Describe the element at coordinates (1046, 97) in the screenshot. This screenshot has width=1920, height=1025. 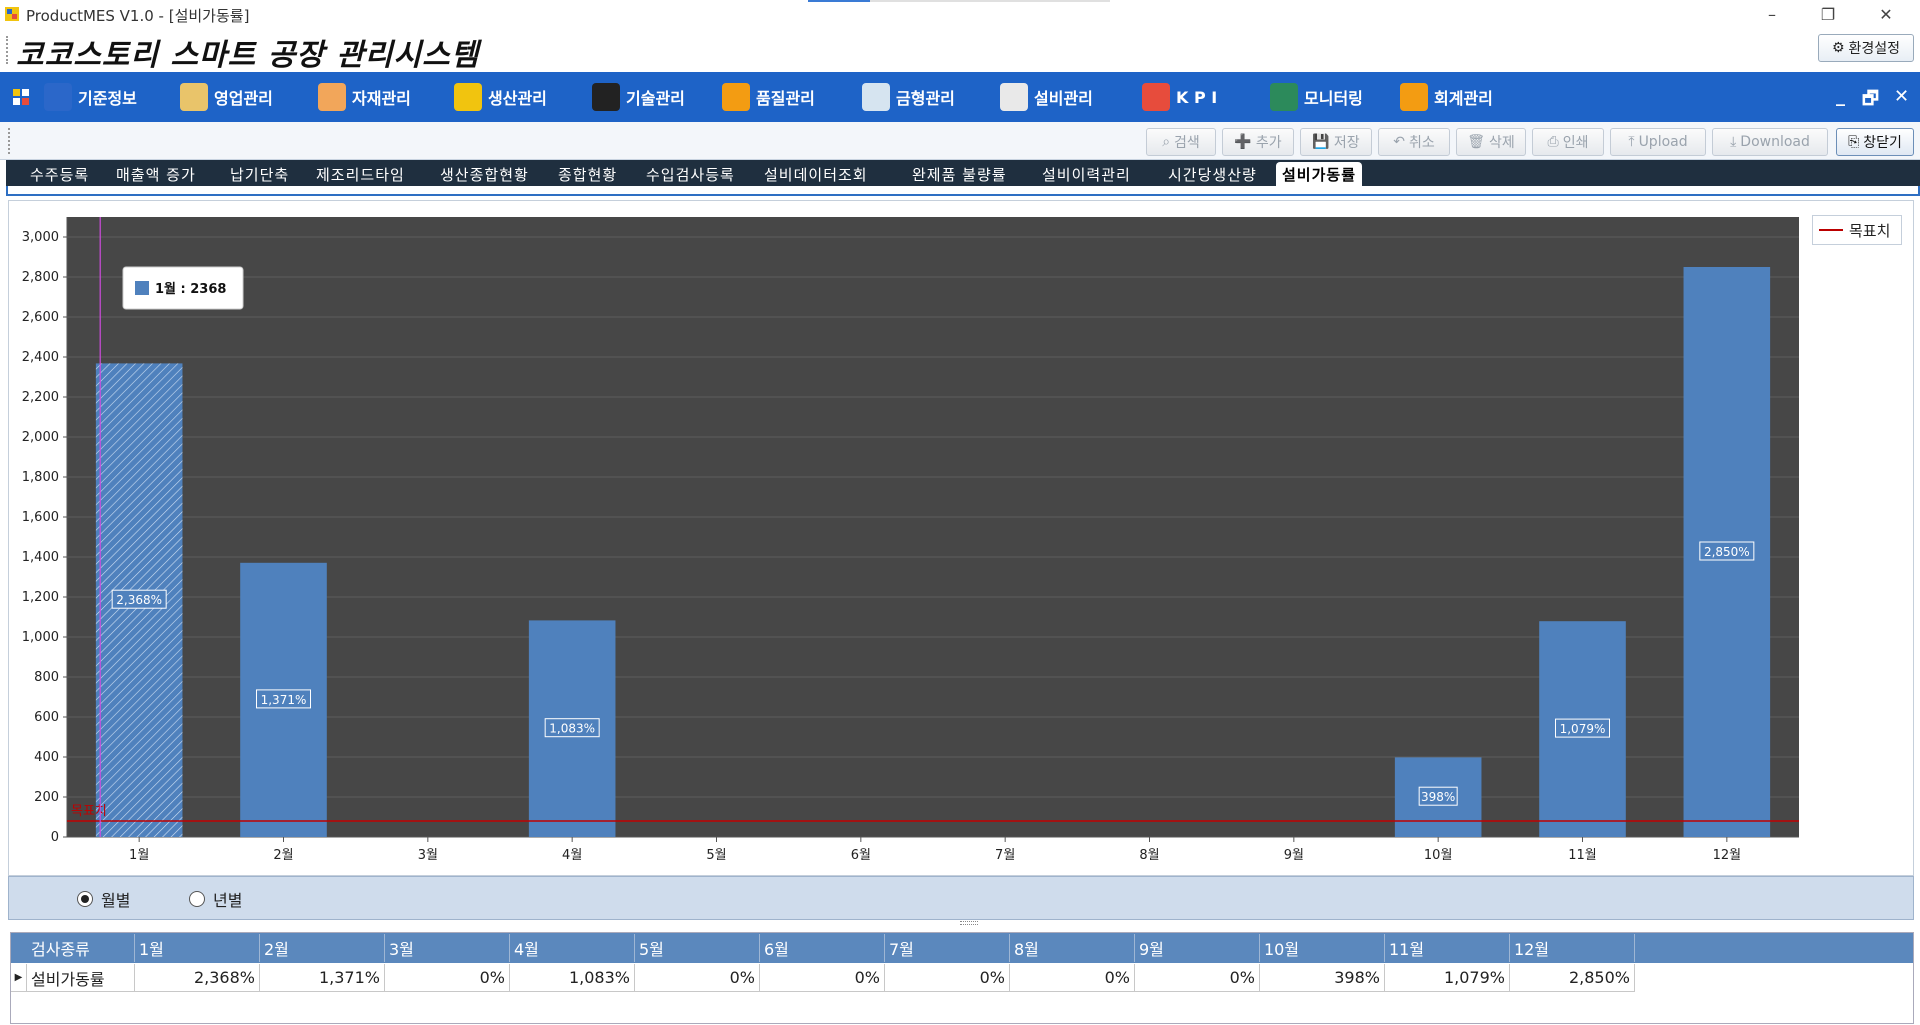
I see `menu-item-7: 설비관리` at that location.